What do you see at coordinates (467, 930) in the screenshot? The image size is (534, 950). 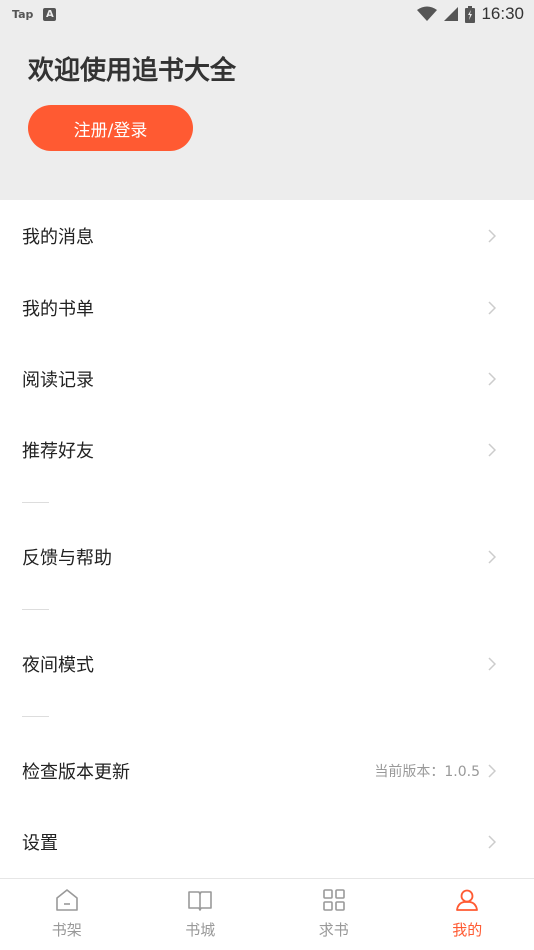 I see `nav-label: 我的` at bounding box center [467, 930].